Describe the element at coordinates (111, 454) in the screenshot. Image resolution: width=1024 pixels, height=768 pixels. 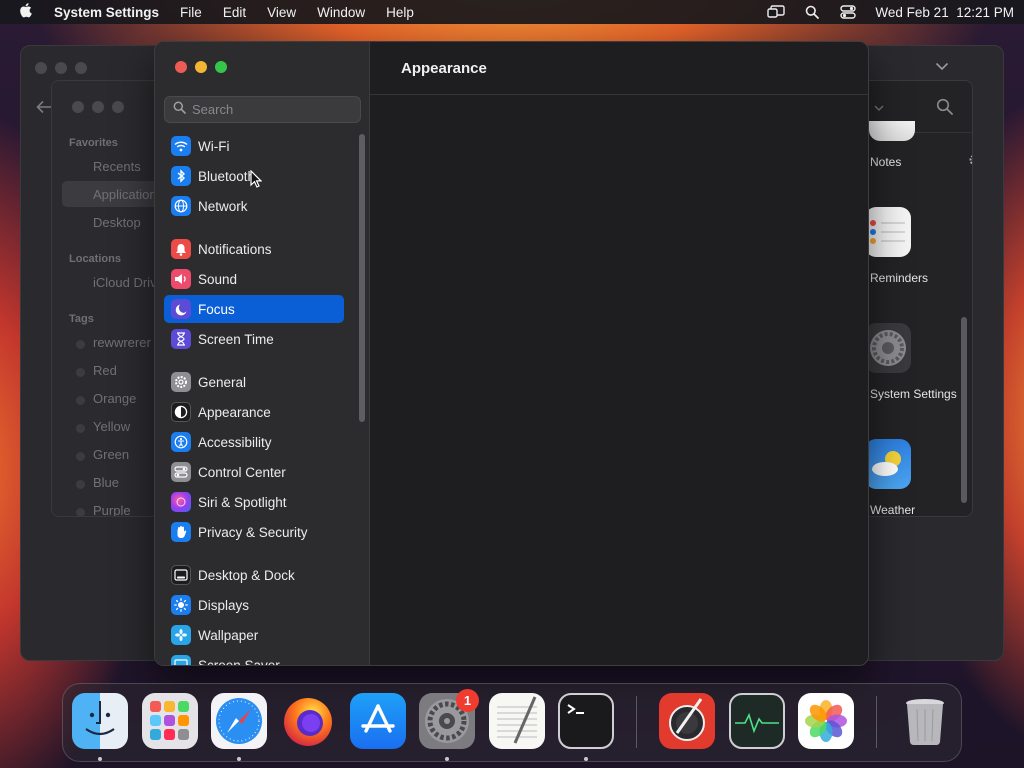
I see `sidebar-tag: Green` at that location.